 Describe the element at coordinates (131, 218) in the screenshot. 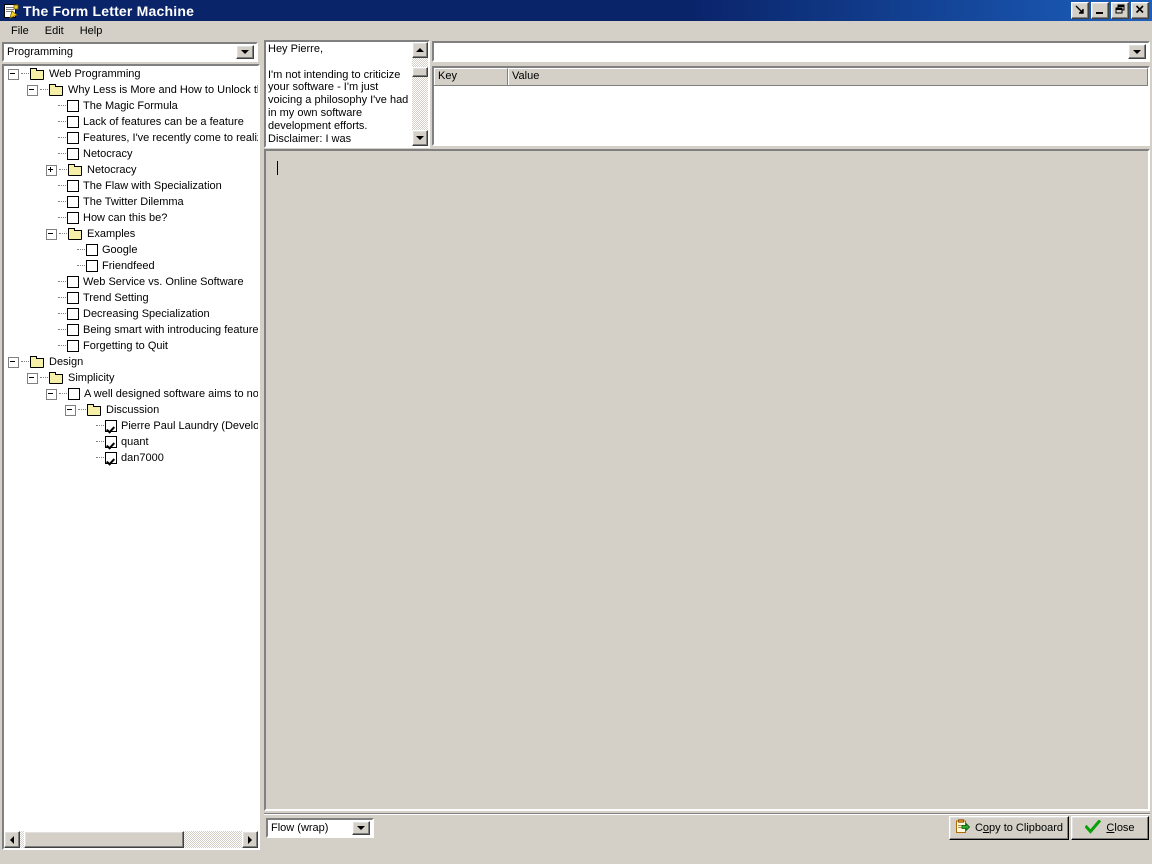

I see `tree-node: How can this be?` at that location.